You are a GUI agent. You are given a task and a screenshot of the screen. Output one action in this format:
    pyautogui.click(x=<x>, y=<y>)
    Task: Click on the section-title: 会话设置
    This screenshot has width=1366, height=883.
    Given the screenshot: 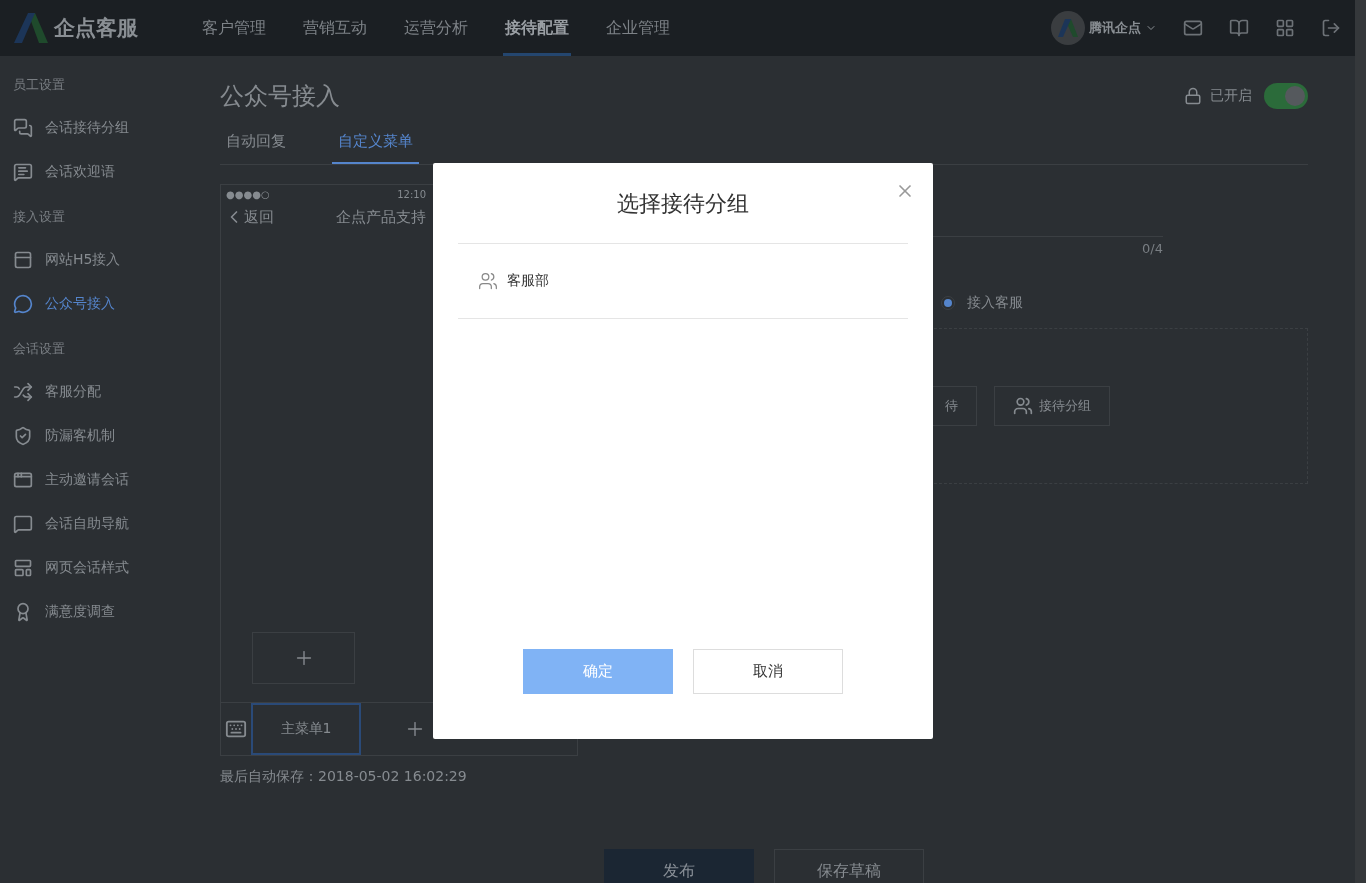 What is the action you would take?
    pyautogui.click(x=39, y=349)
    